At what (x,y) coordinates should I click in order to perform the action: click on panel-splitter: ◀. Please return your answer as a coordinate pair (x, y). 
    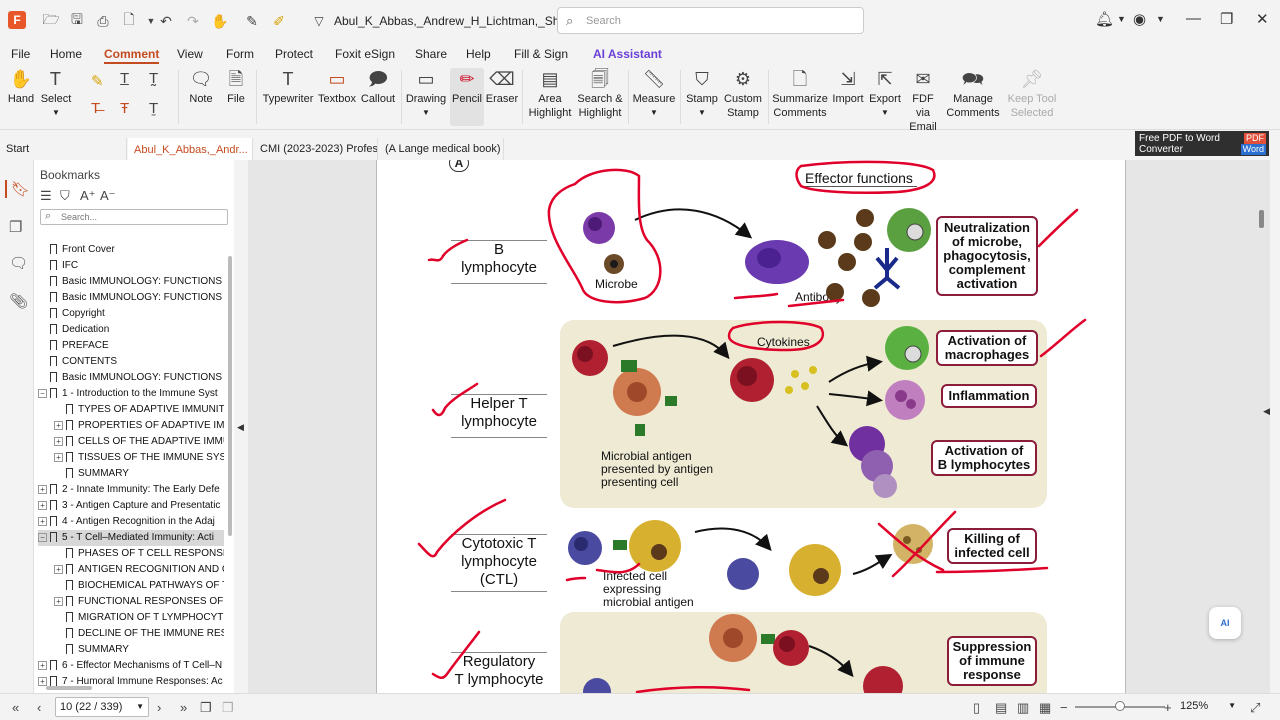
    Looking at the image, I should click on (241, 426).